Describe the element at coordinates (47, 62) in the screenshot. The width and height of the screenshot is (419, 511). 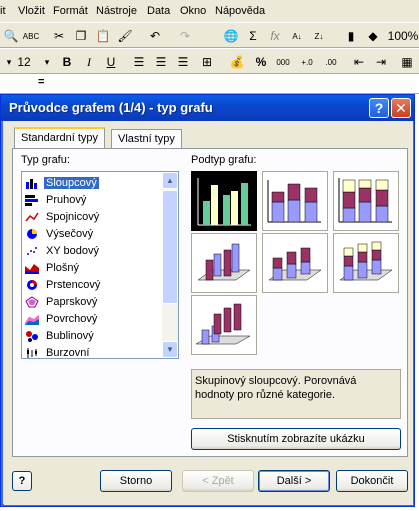
I see `font-size-dropdown-arrow: ▾` at that location.